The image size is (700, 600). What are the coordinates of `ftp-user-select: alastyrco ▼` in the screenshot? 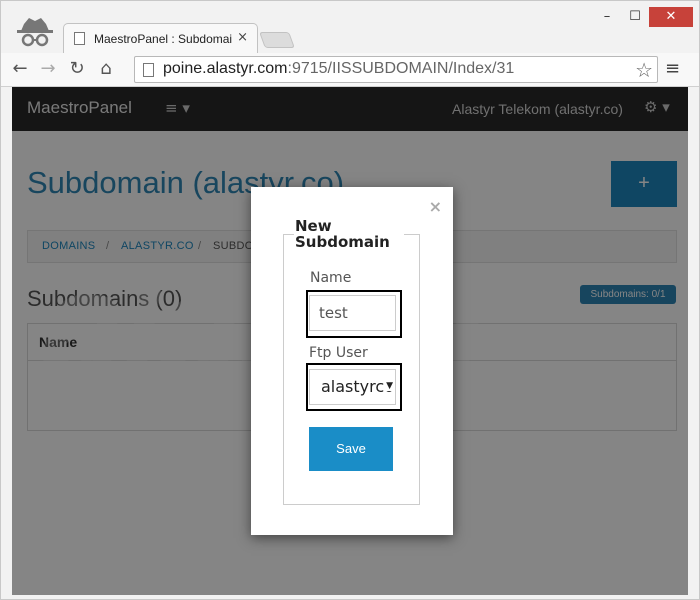 It's located at (352, 387).